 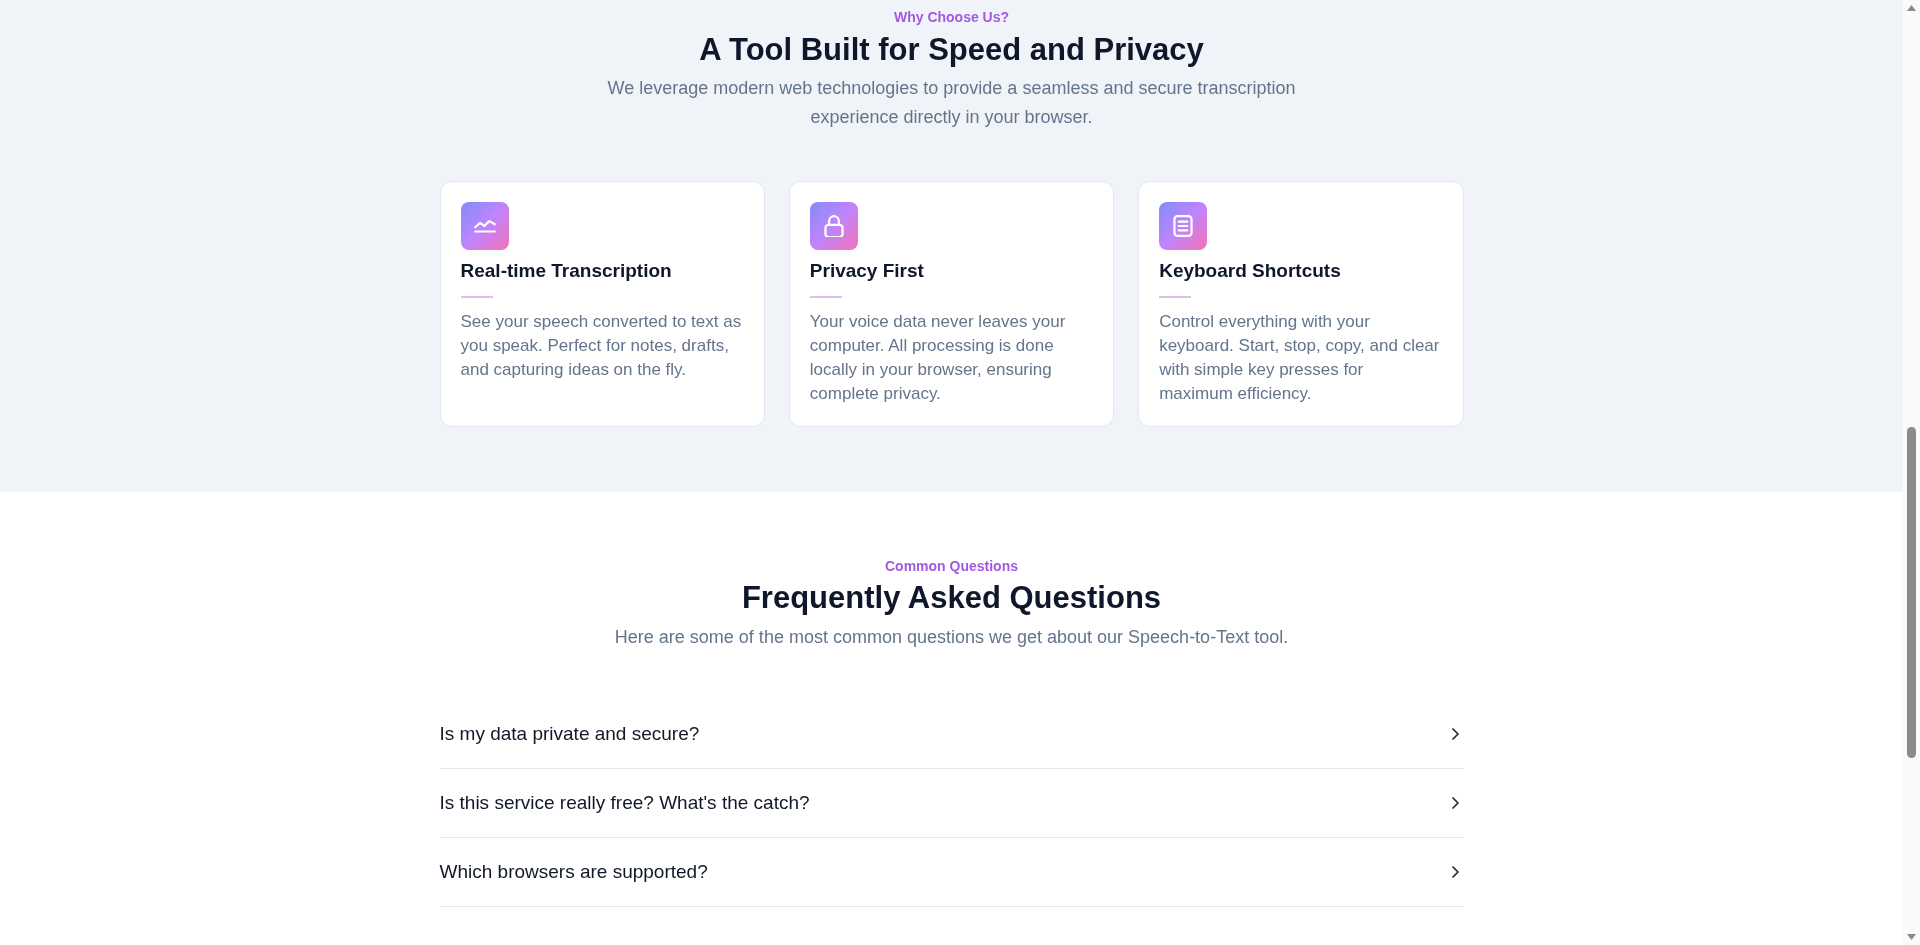 I want to click on section-heading: Frequently Asked Questions, so click(x=951, y=598).